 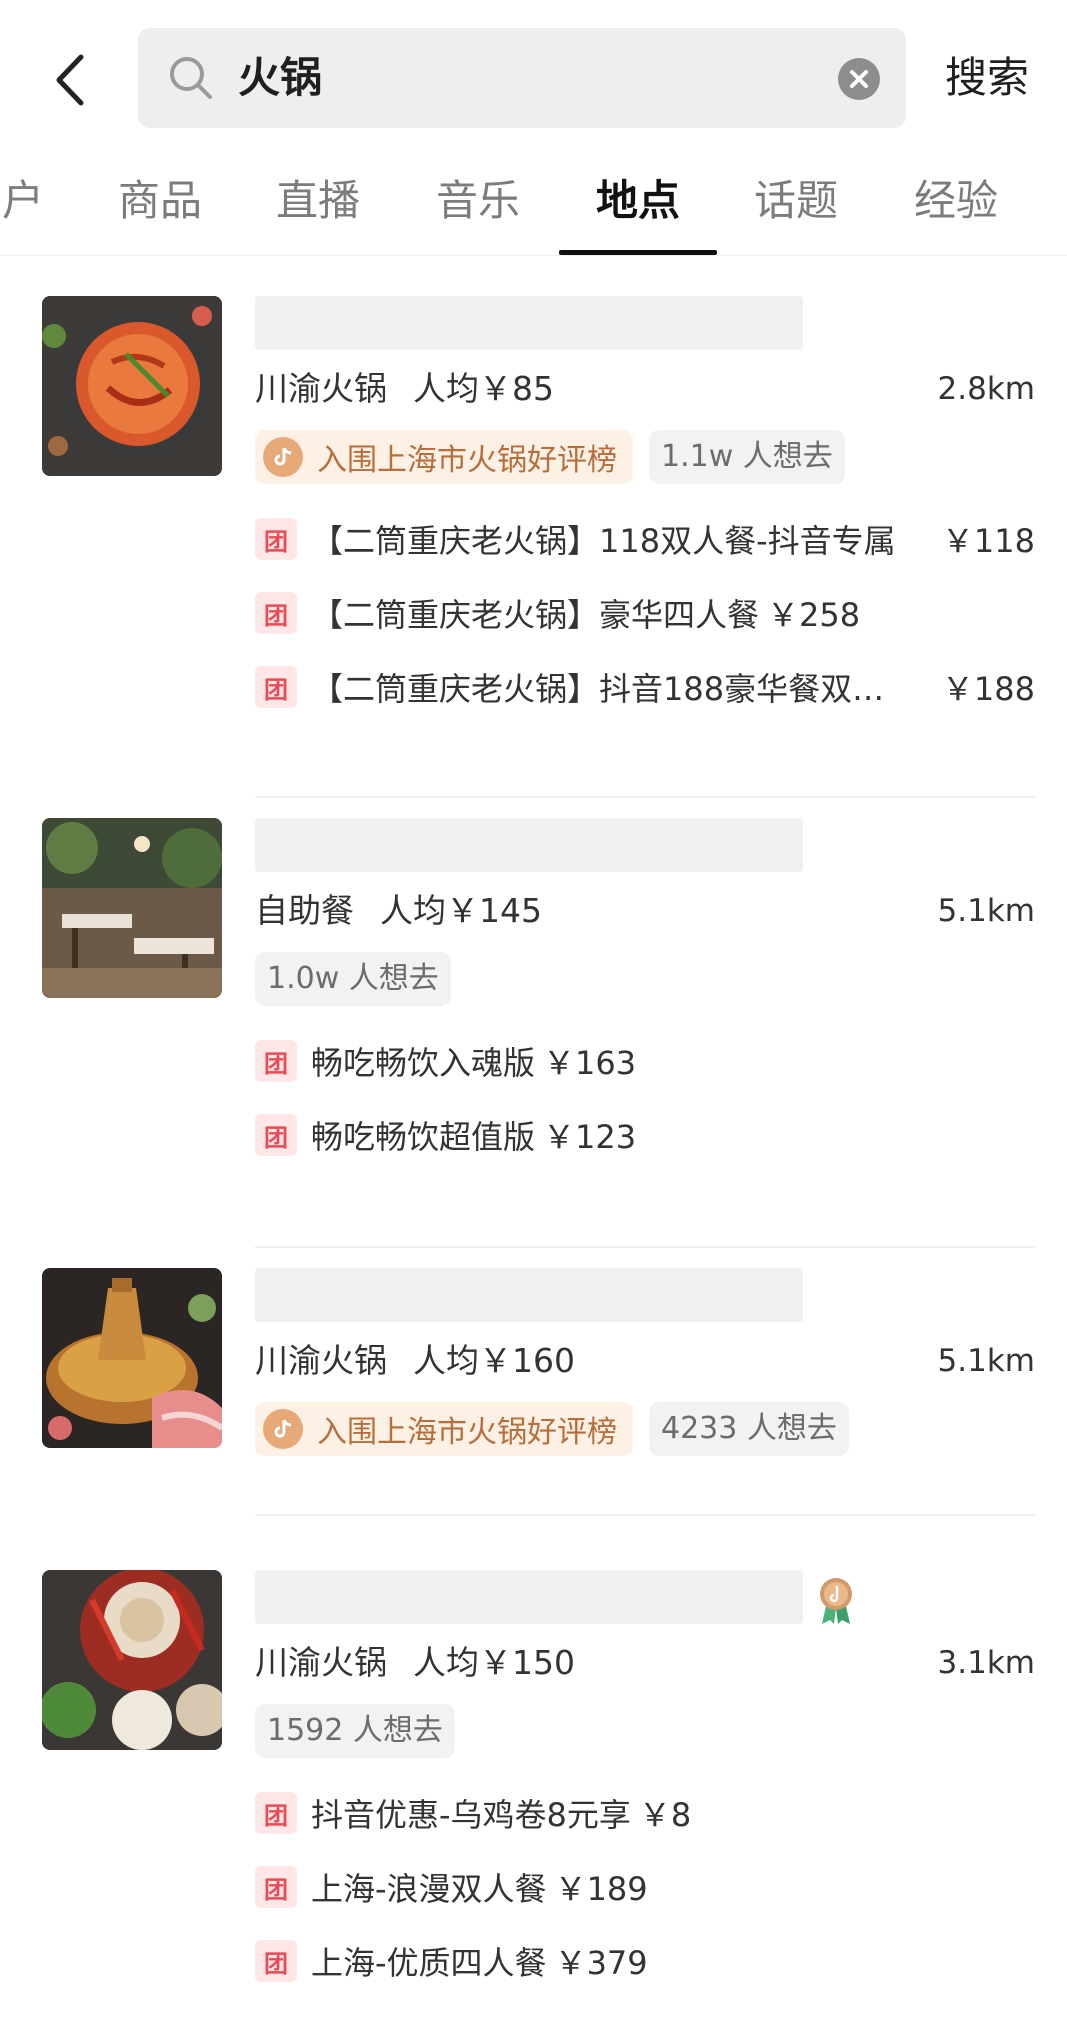 I want to click on deal-item: 团 【二筒重庆老火锅】抖音188豪华餐双… ￥188, so click(x=645, y=687).